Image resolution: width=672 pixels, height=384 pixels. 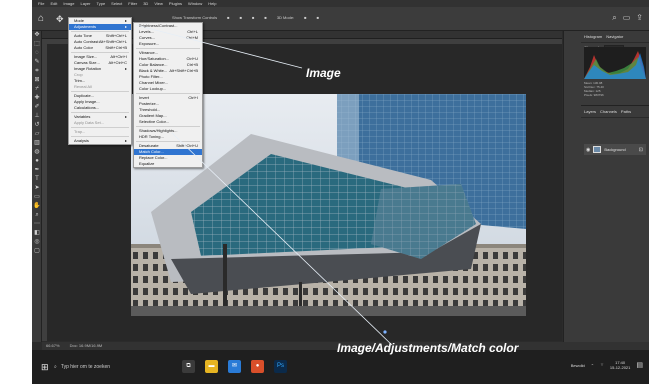 I want to click on annotation-image: Image, so click(x=323, y=73).